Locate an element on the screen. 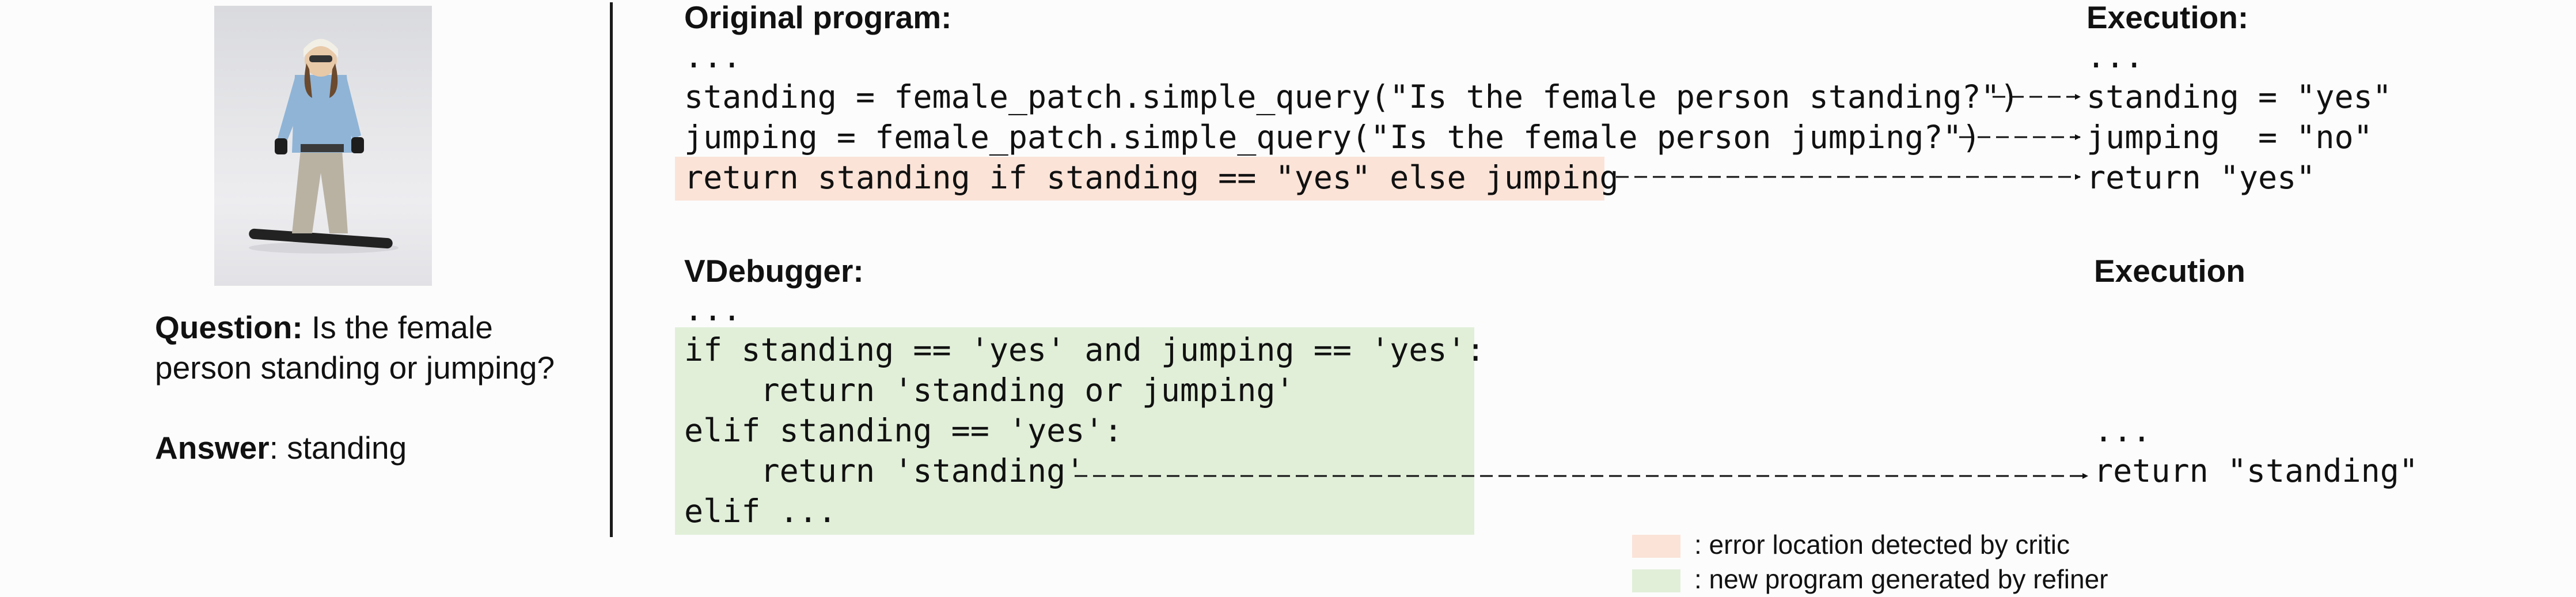  legend-label-error: : error location detected by critic is located at coordinates (1882, 545).